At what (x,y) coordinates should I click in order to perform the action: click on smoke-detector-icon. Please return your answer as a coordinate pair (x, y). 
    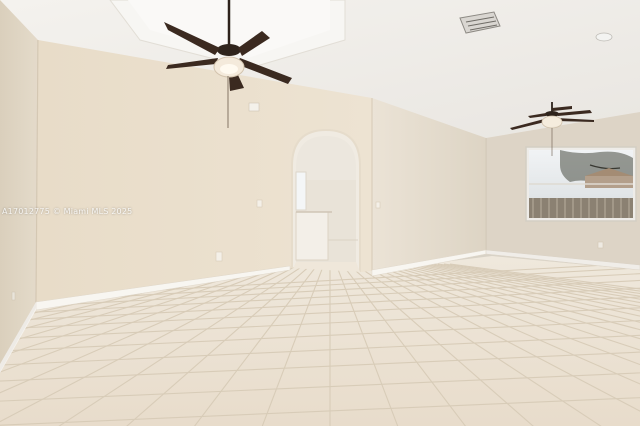
    Looking at the image, I should click on (604, 37).